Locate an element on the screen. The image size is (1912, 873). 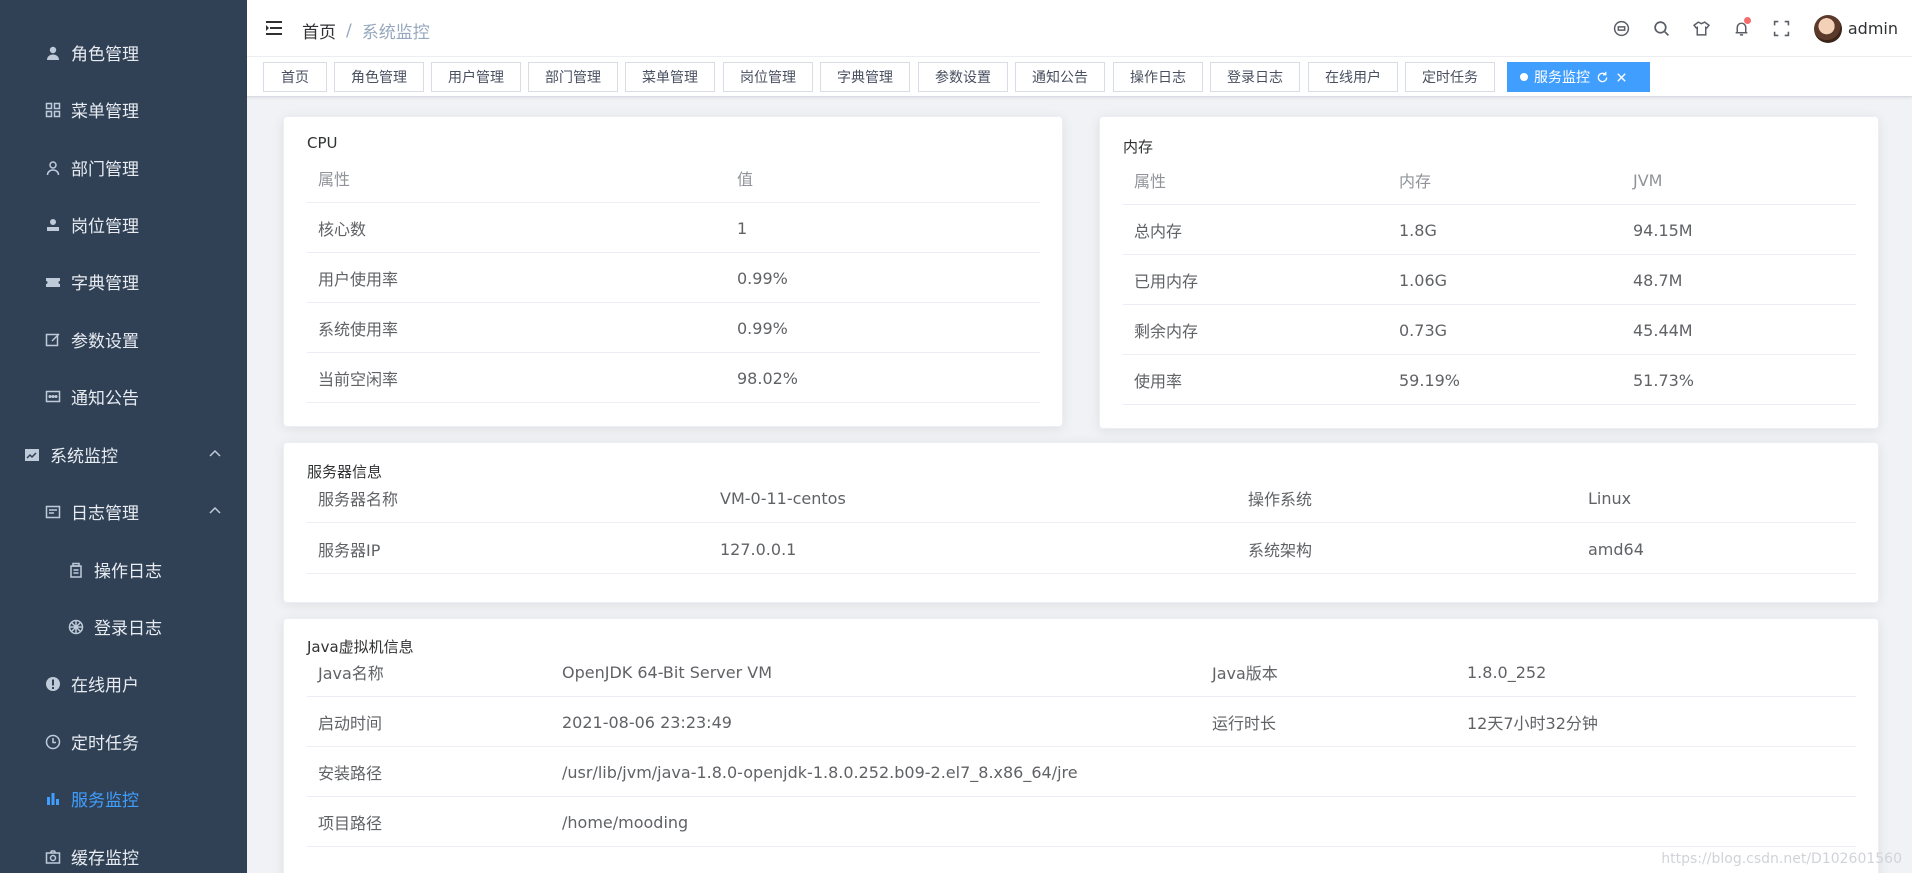
breadcrumb-current: 系统监控 is located at coordinates (395, 33).